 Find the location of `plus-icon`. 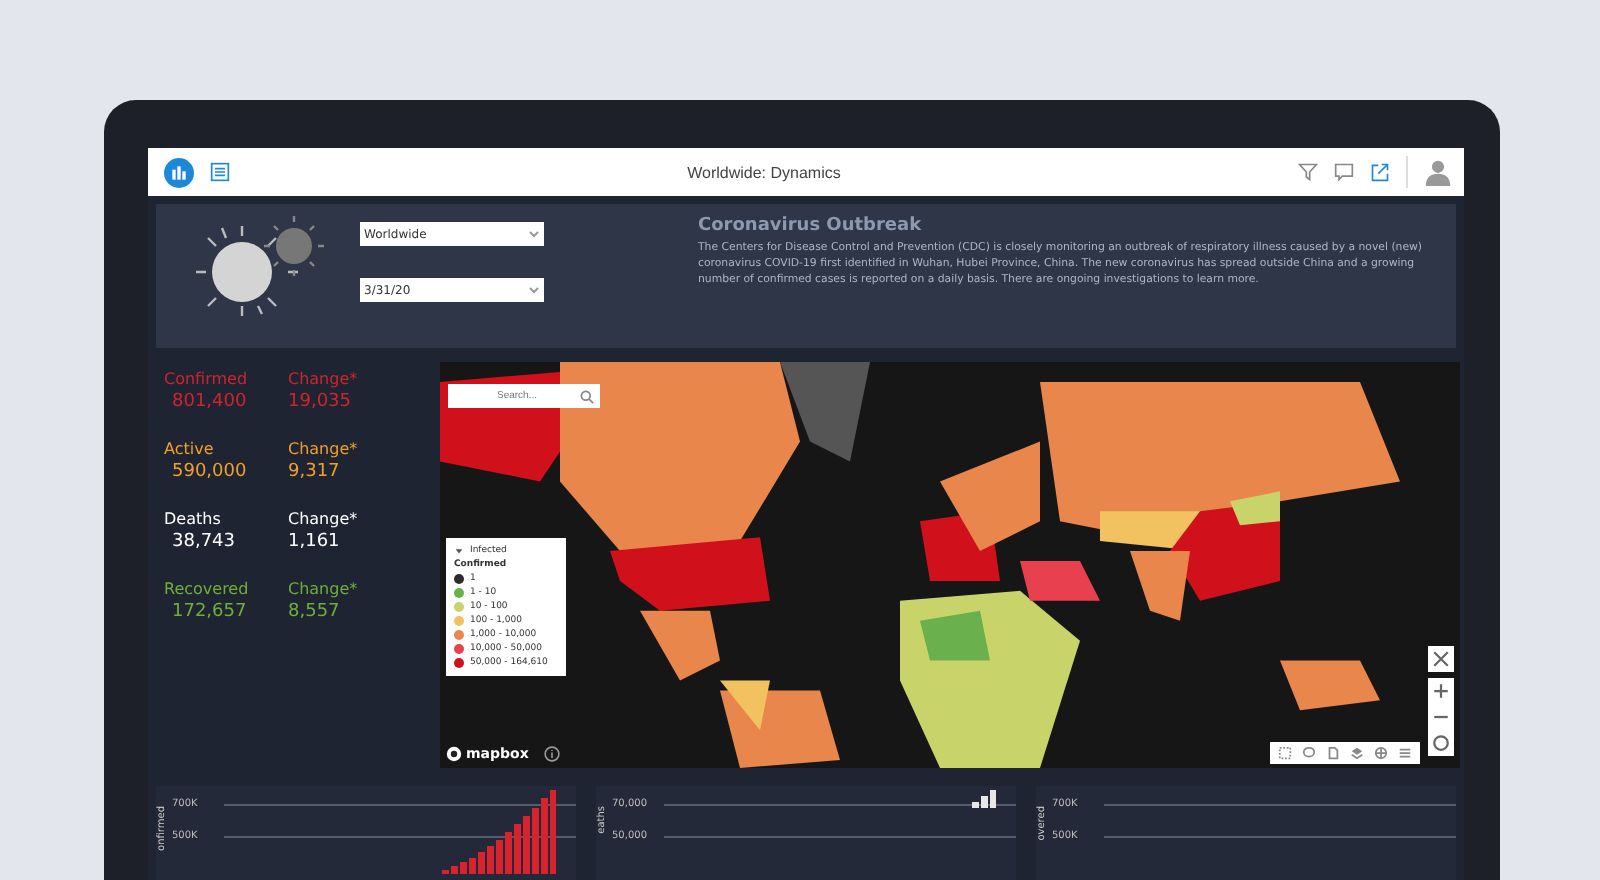

plus-icon is located at coordinates (1441, 691).